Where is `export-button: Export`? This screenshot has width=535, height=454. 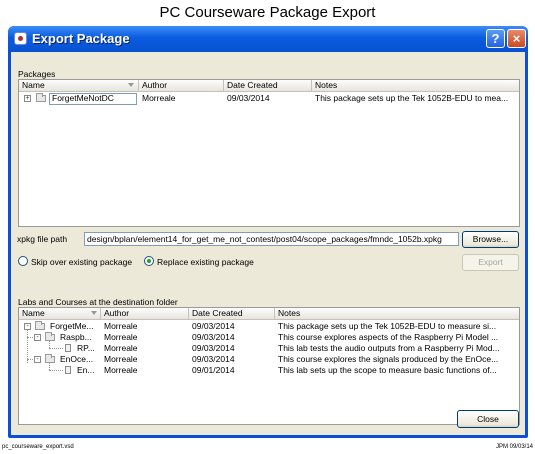 export-button: Export is located at coordinates (490, 262).